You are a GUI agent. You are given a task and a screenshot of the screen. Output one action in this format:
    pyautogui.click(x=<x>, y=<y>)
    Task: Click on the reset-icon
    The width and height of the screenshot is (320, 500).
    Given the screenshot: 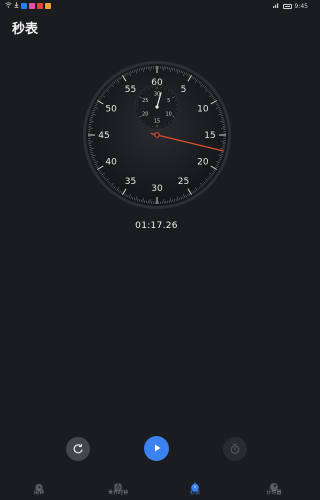 What is the action you would take?
    pyautogui.click(x=78, y=449)
    